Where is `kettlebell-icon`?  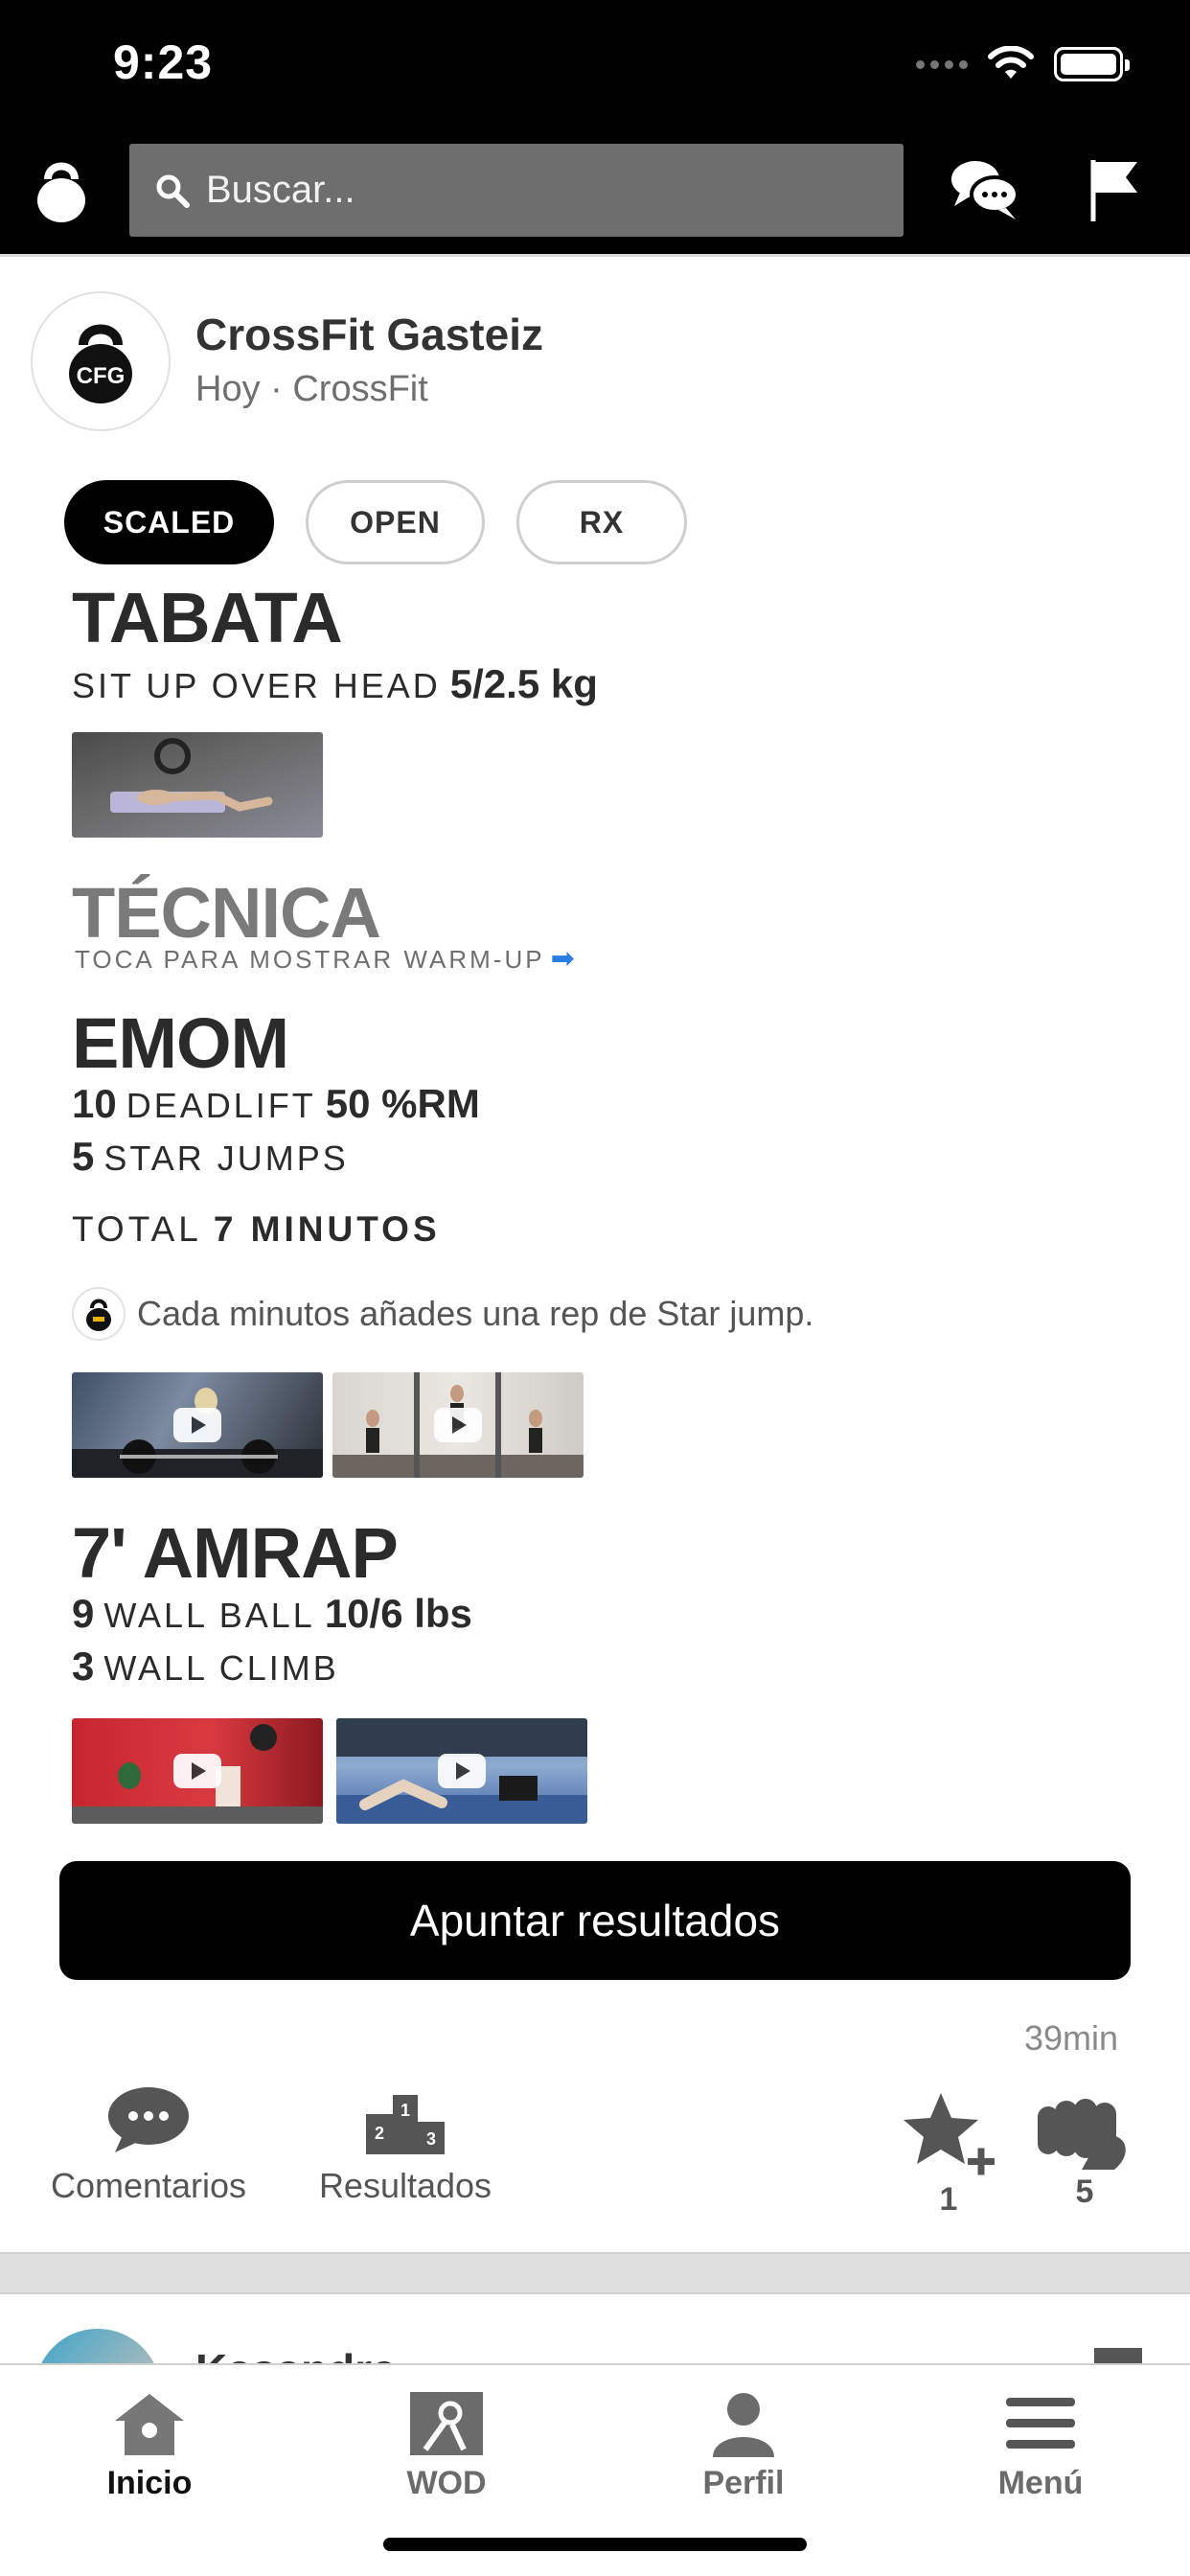 kettlebell-icon is located at coordinates (99, 1315).